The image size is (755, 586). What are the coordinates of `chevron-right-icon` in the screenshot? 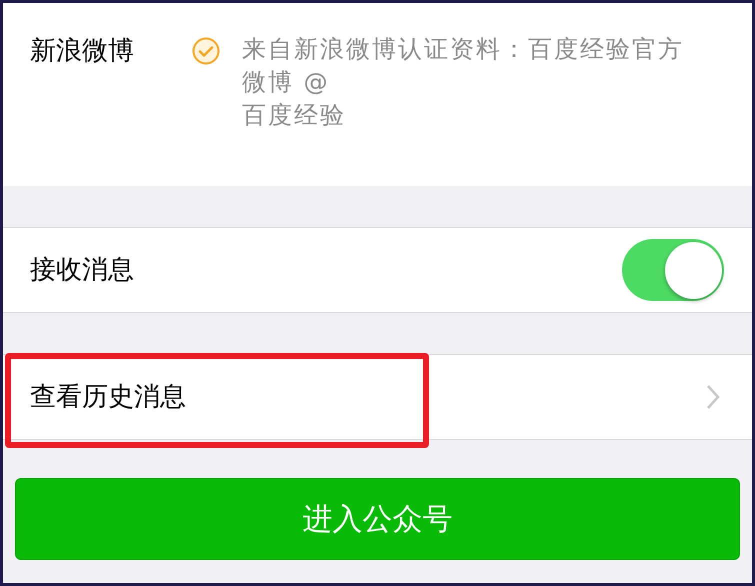 It's located at (713, 397).